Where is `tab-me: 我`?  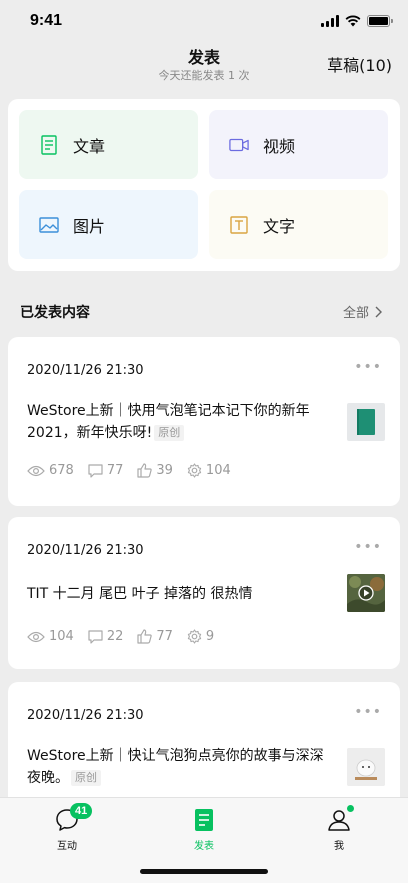 tab-me: 我 is located at coordinates (339, 828).